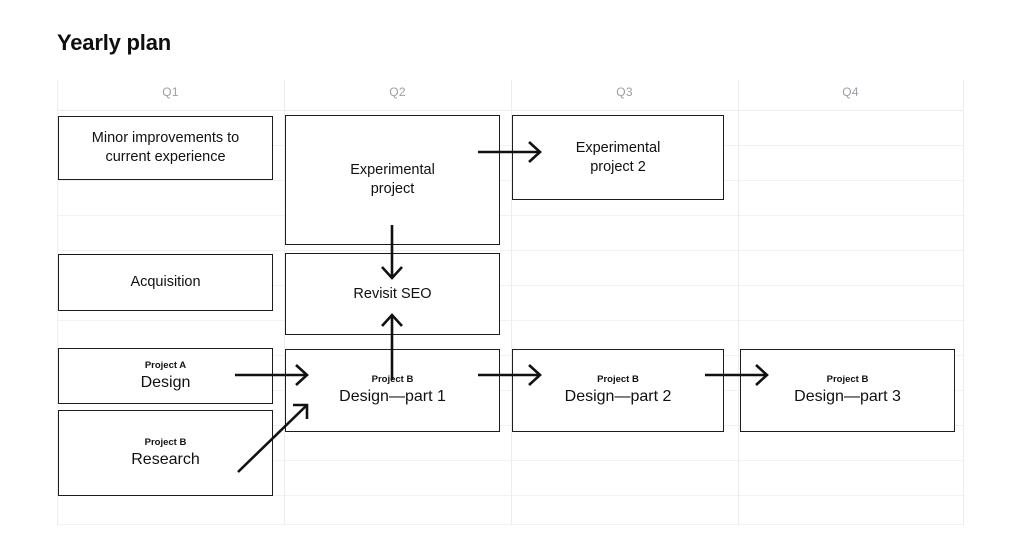  I want to click on card-acquisition: Acquisition, so click(165, 282).